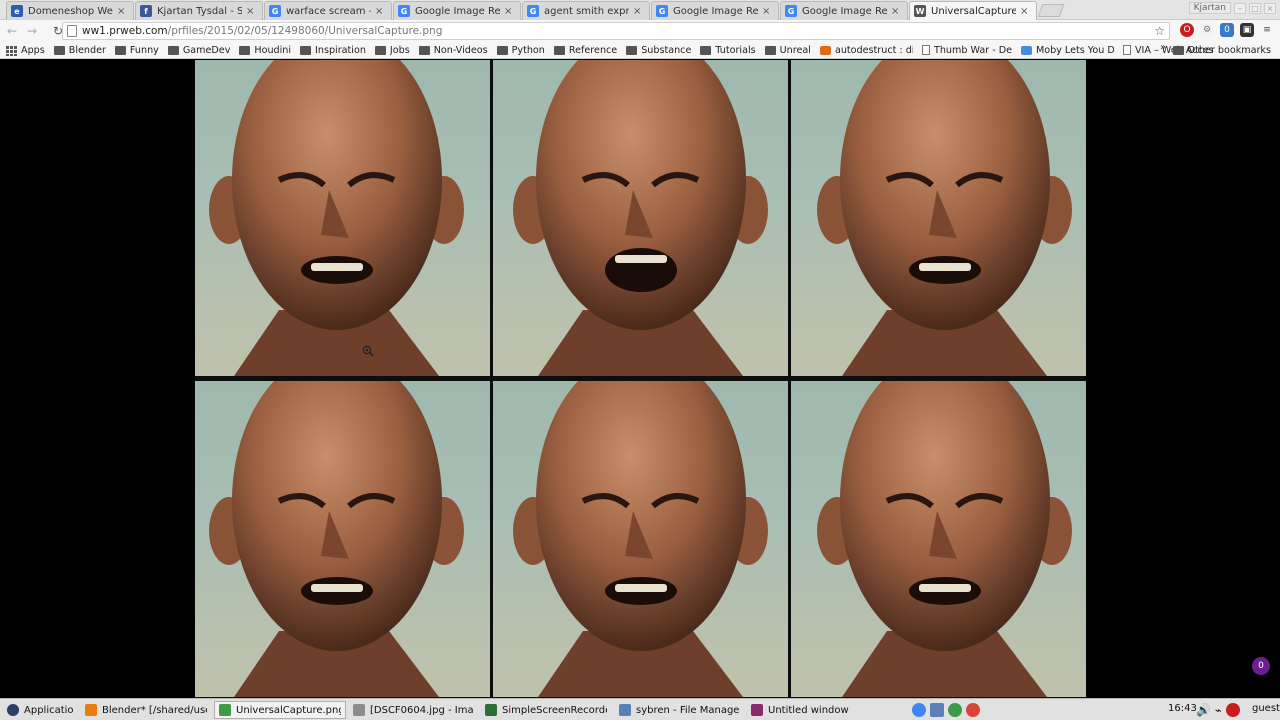 Image resolution: width=1280 pixels, height=720 pixels. Describe the element at coordinates (70, 10) in the screenshot. I see `browser-tab: e Domeneshop Webmail ×` at that location.